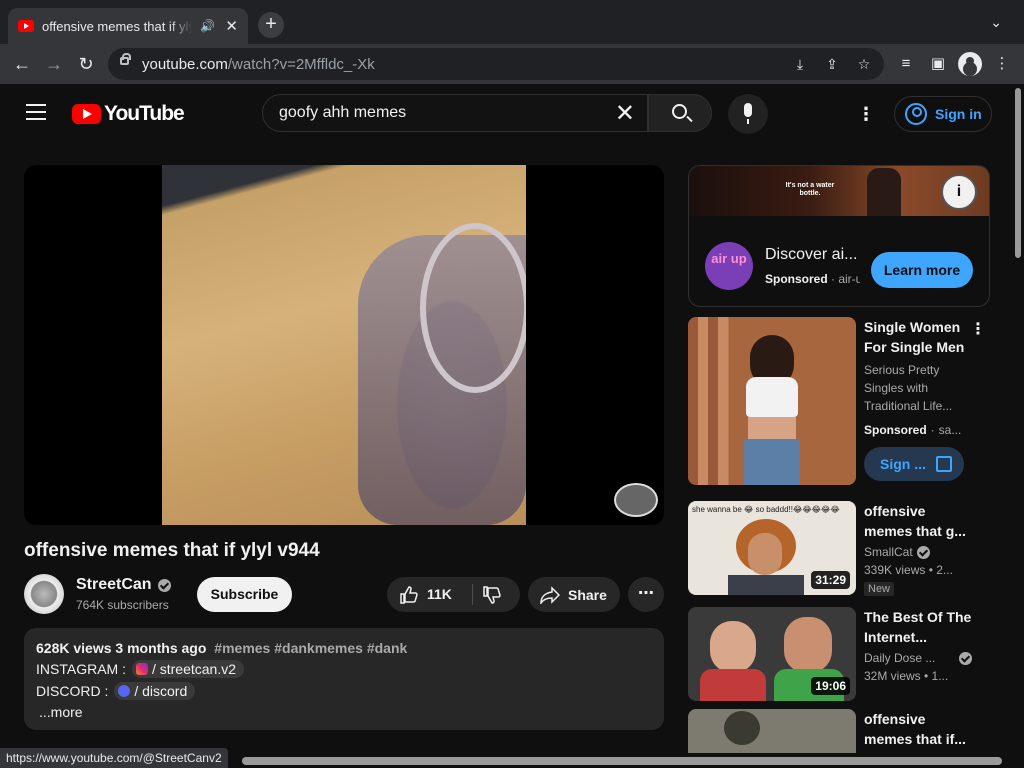  What do you see at coordinates (879, 589) in the screenshot?
I see `new-badge: New` at bounding box center [879, 589].